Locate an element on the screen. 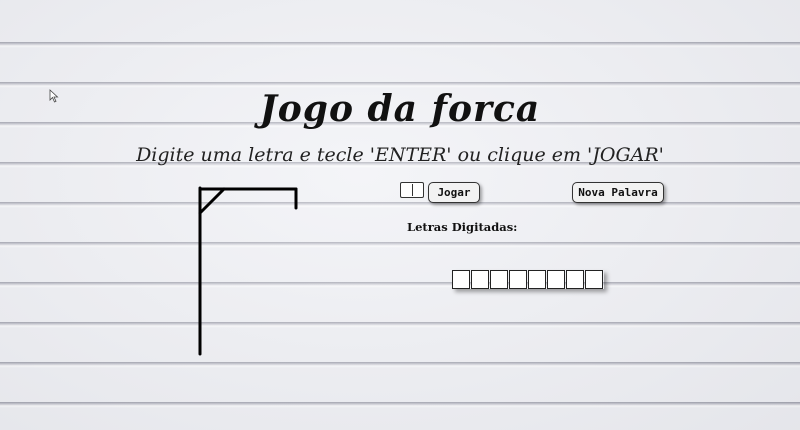 This screenshot has height=430, width=800. word-slots is located at coordinates (528, 279).